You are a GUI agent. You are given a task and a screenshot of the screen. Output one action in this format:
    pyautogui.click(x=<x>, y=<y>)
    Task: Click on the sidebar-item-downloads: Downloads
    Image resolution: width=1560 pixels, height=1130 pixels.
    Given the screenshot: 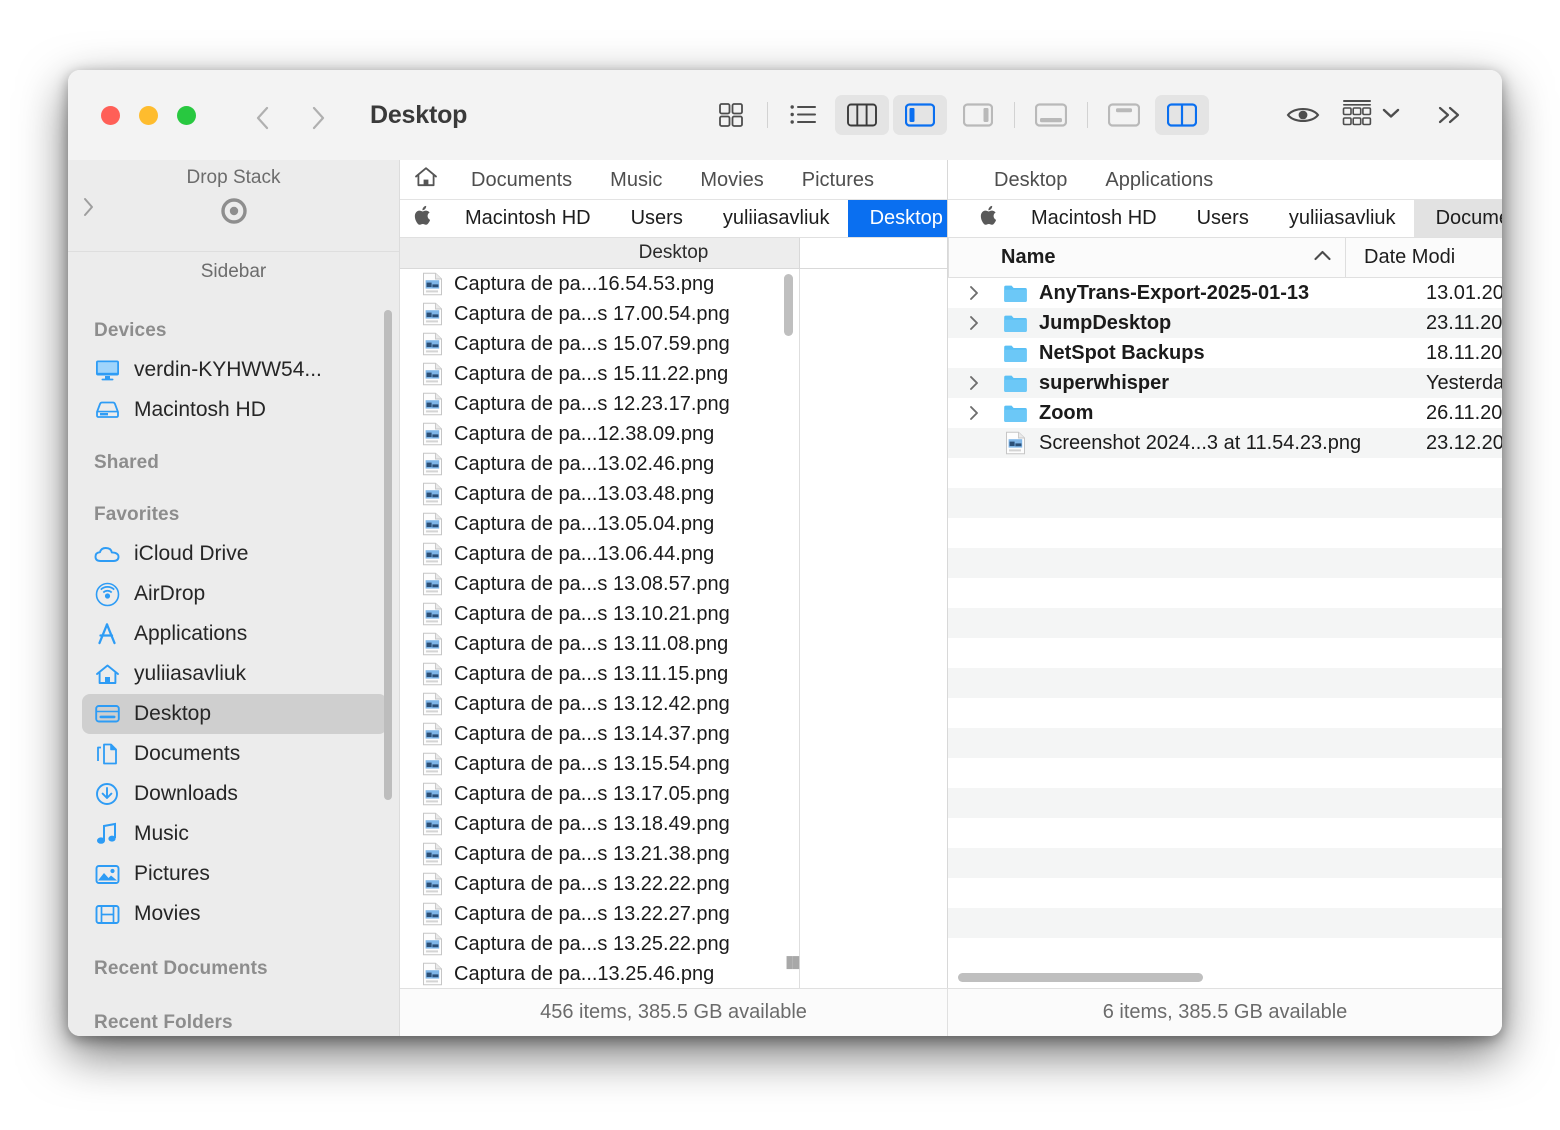 What is the action you would take?
    pyautogui.click(x=234, y=794)
    